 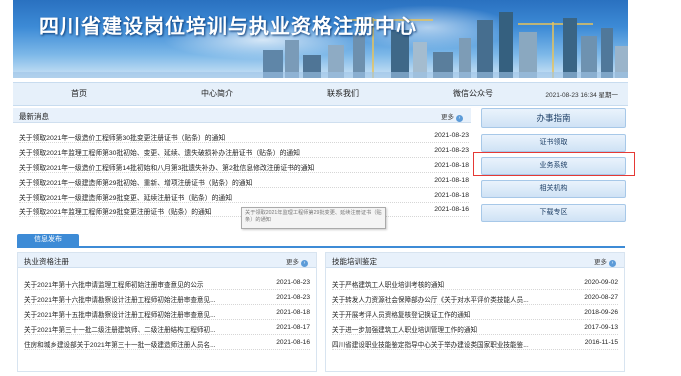 I want to click on list-item: 关于2021年第十六批申请监理工程师初始注册审查意见的公示 2021-08-23, so click(x=167, y=283).